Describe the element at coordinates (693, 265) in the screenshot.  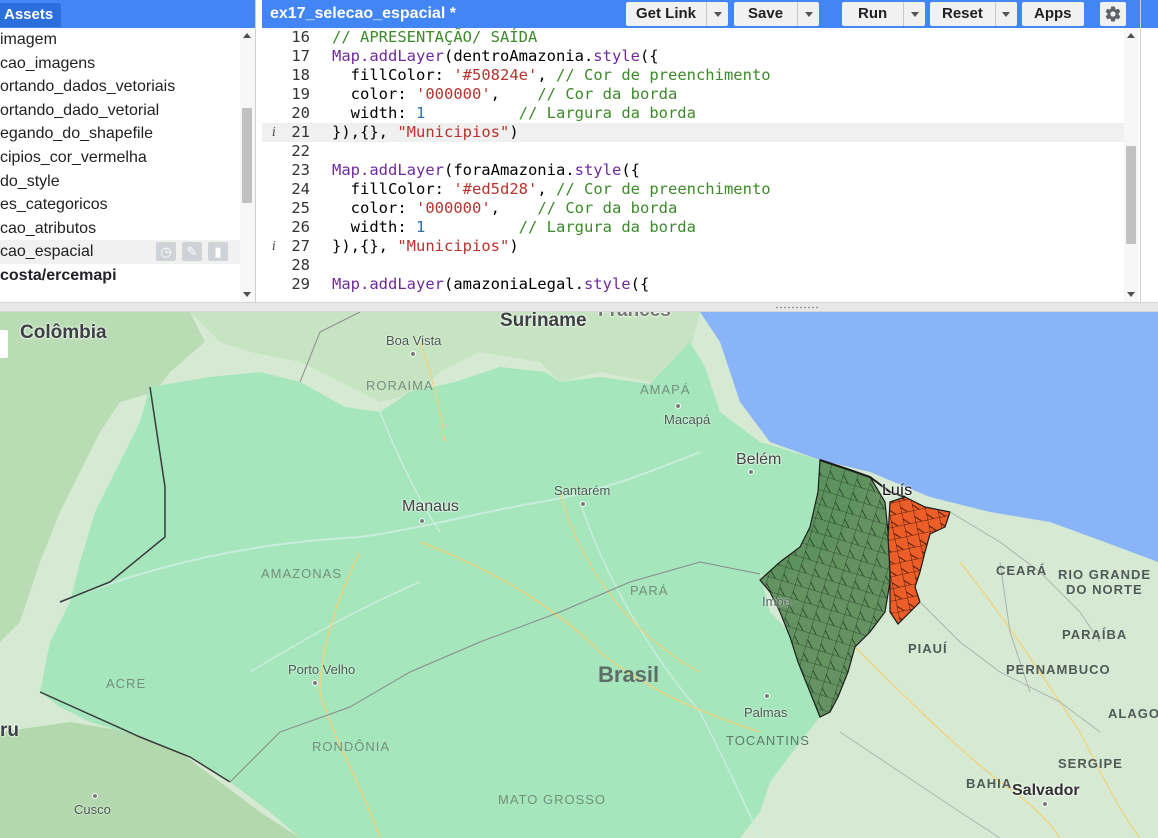
I see `code-line: 28` at that location.